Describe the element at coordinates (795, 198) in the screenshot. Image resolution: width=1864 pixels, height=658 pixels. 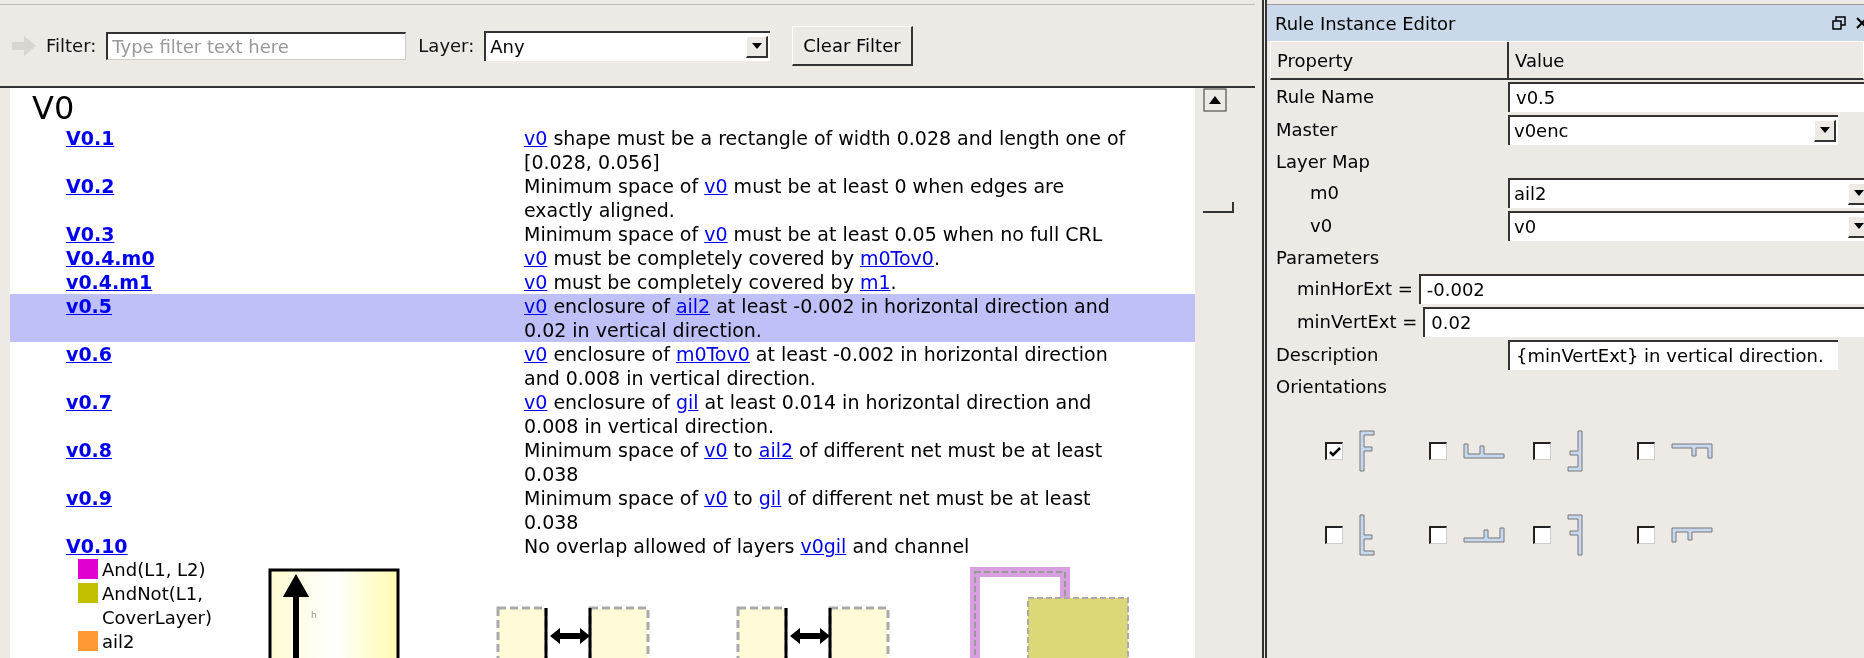
I see `rule-description: Minimum space of v0 must be at least 0 when edges are exactly aligned.` at that location.